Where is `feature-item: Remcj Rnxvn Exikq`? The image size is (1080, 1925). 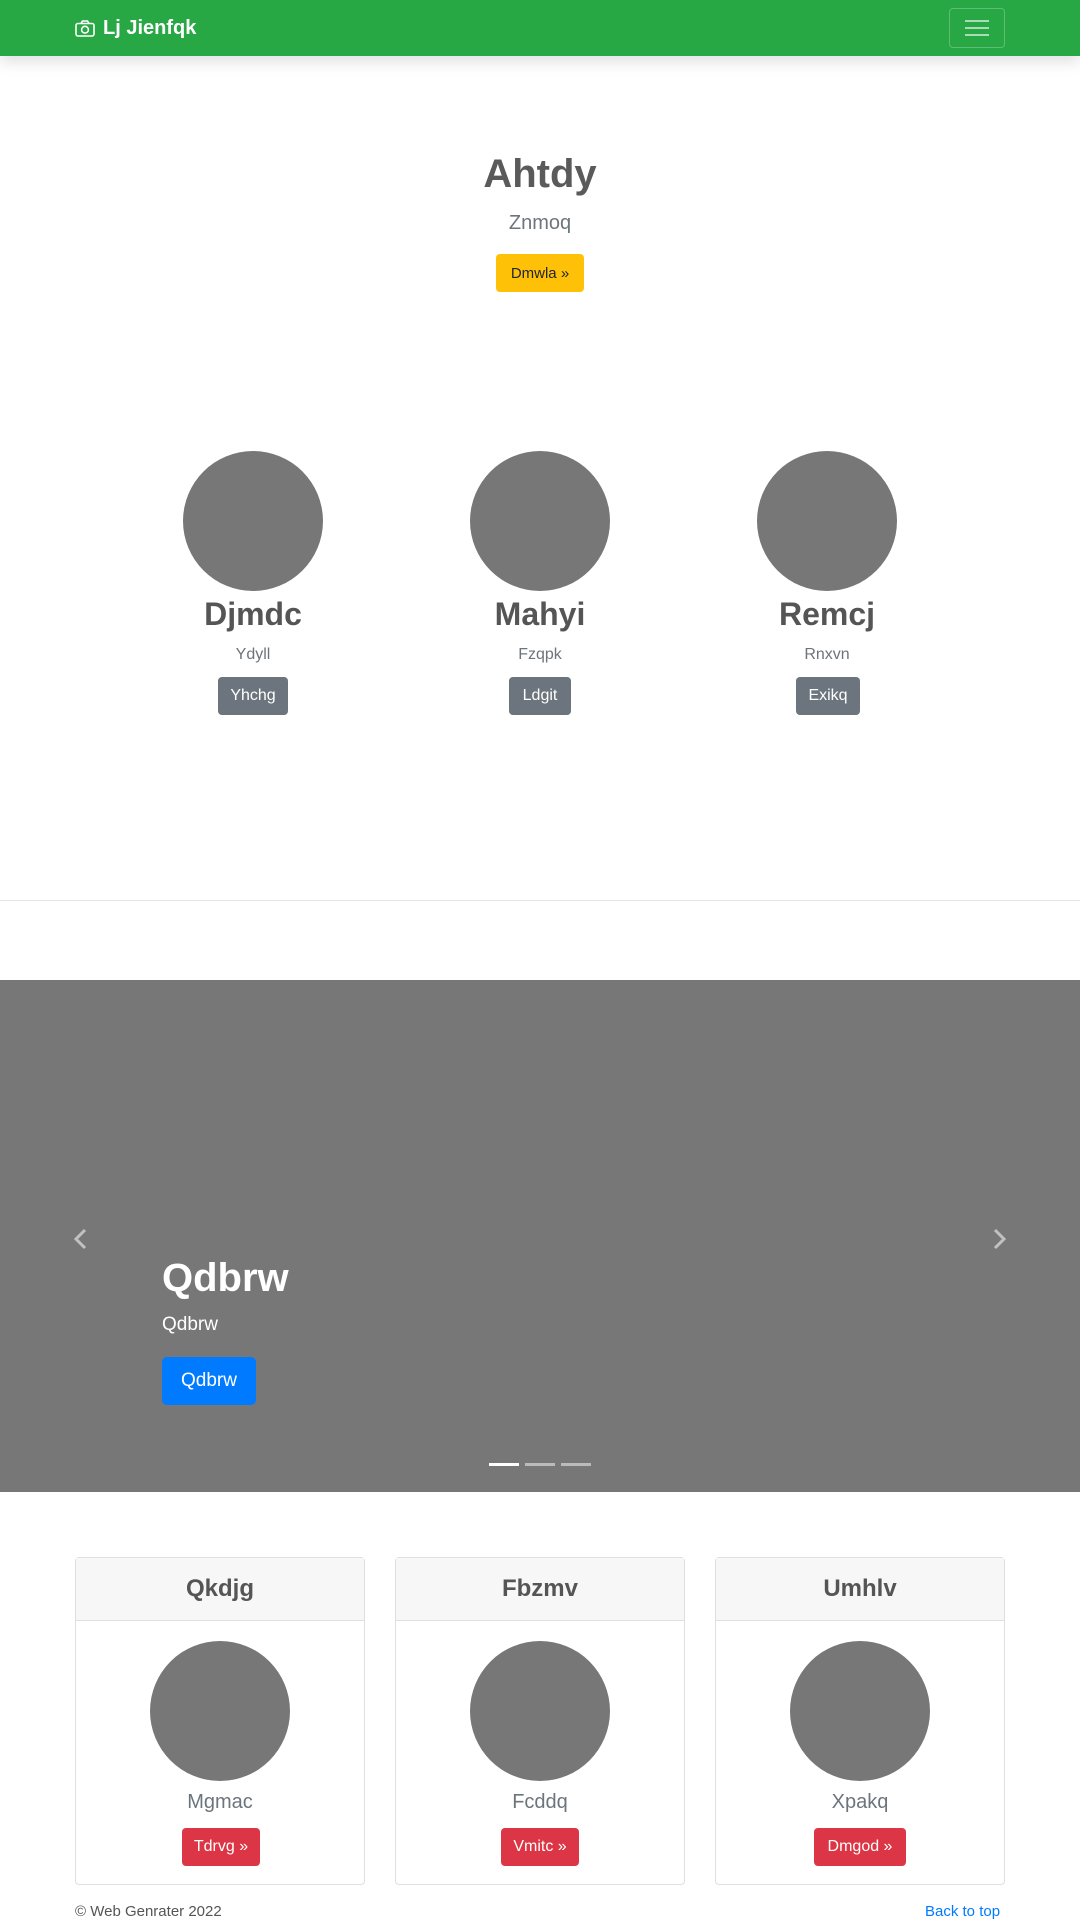
feature-item: Remcj Rnxvn Exikq is located at coordinates (827, 583).